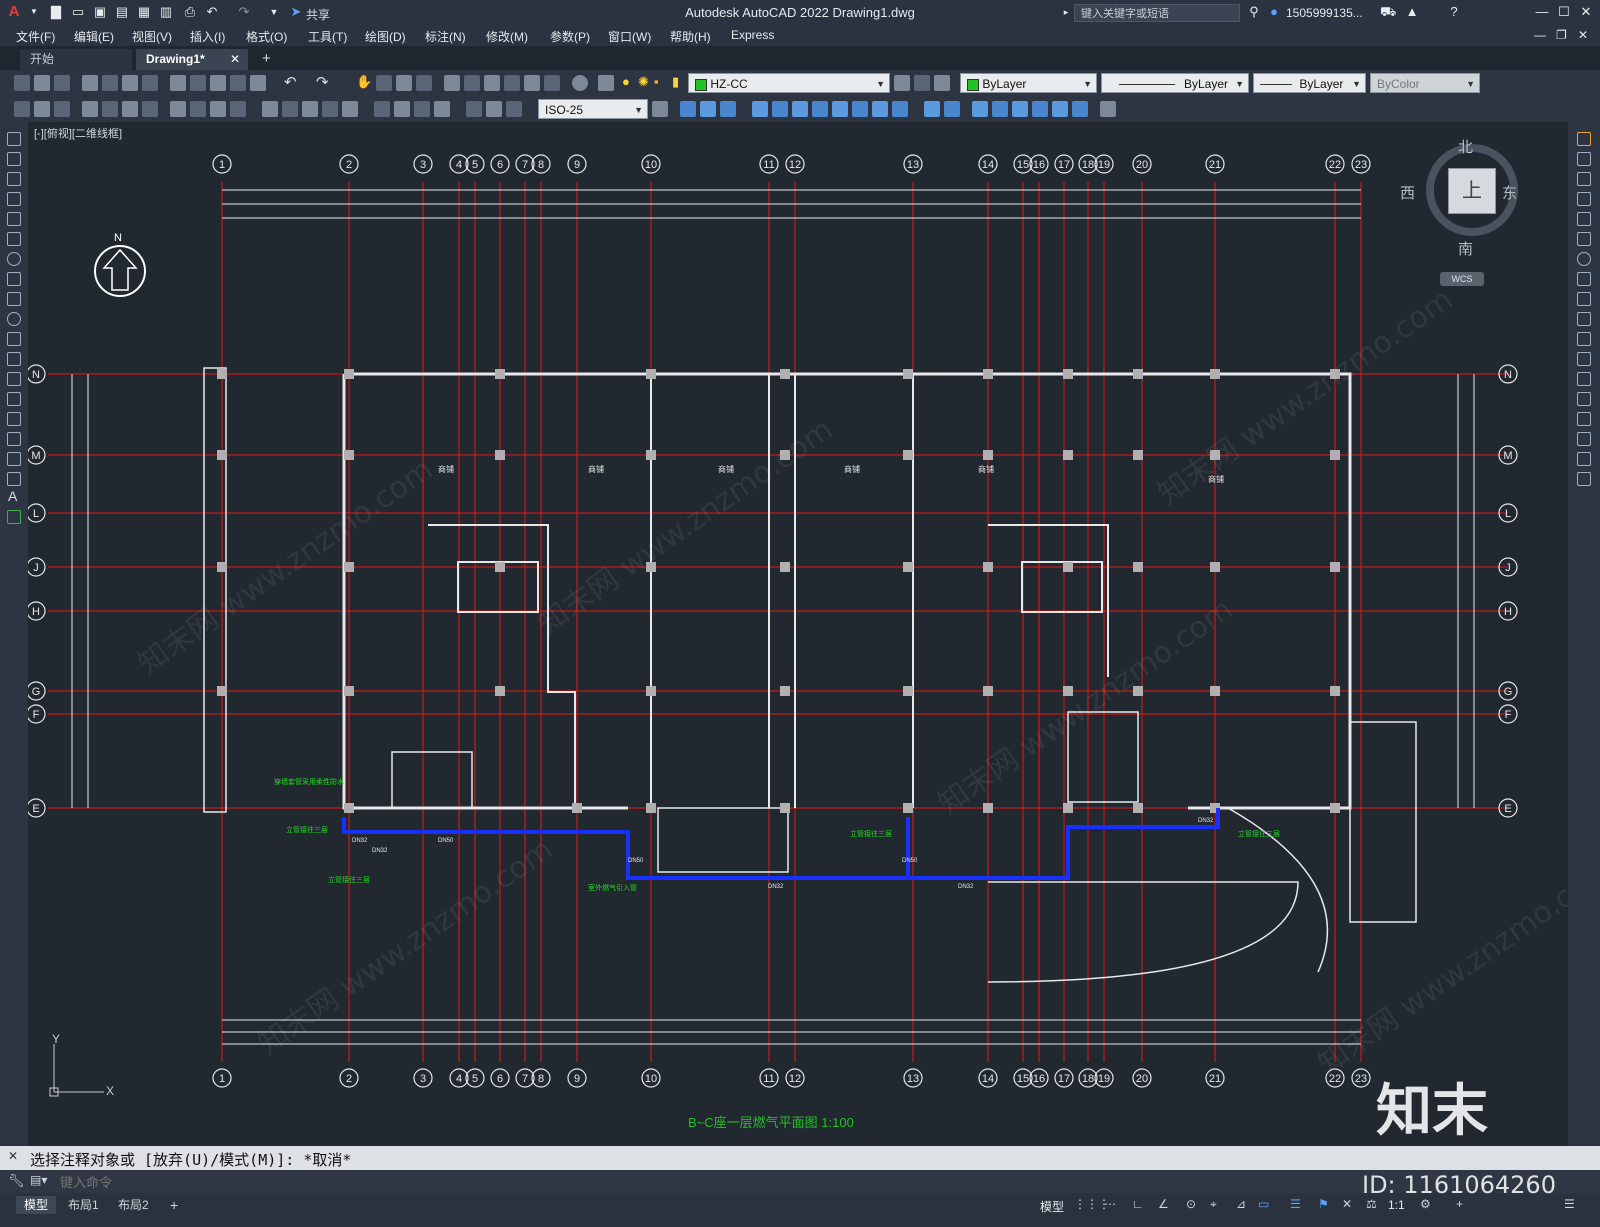 The image size is (1600, 1227). Describe the element at coordinates (1584, 179) in the screenshot. I see `mirror-icon` at that location.